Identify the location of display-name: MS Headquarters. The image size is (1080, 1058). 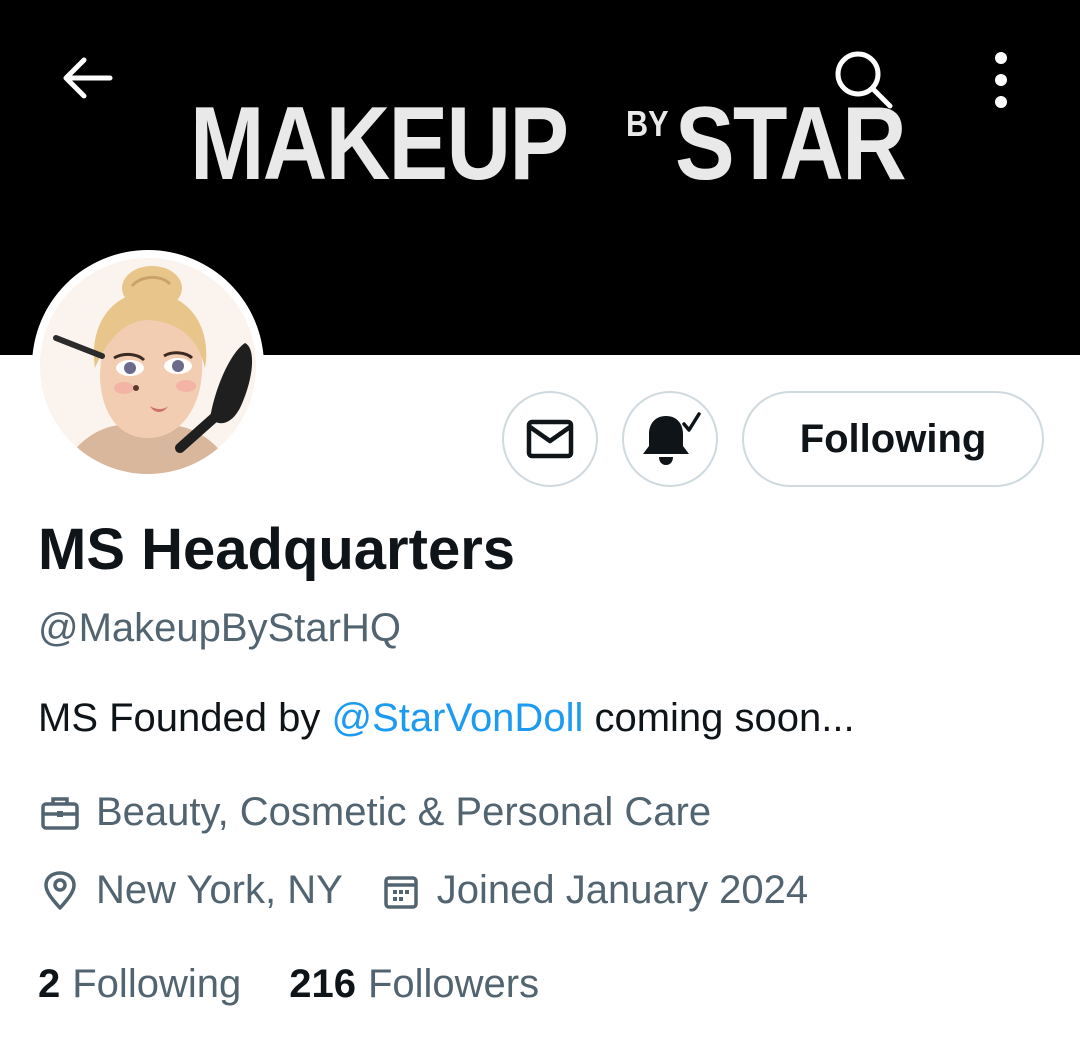
(277, 549).